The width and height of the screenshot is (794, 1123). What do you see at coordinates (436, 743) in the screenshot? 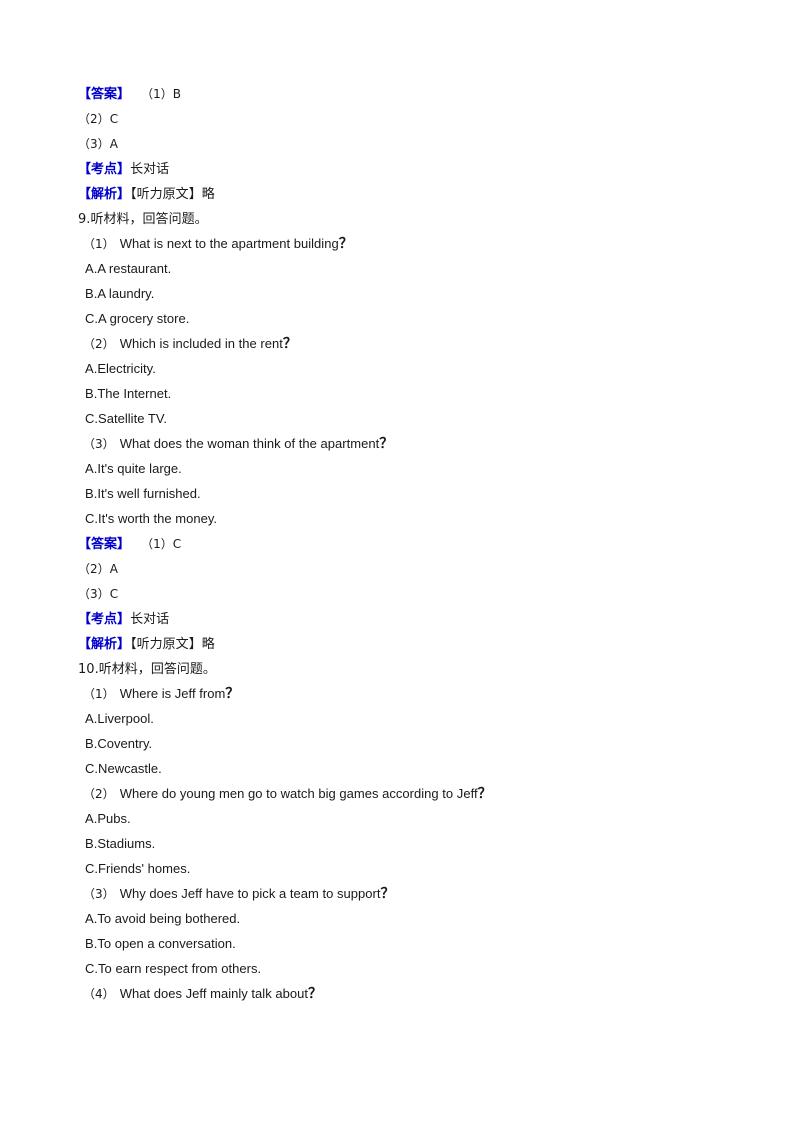
I see `option-row: B.Coventry.` at bounding box center [436, 743].